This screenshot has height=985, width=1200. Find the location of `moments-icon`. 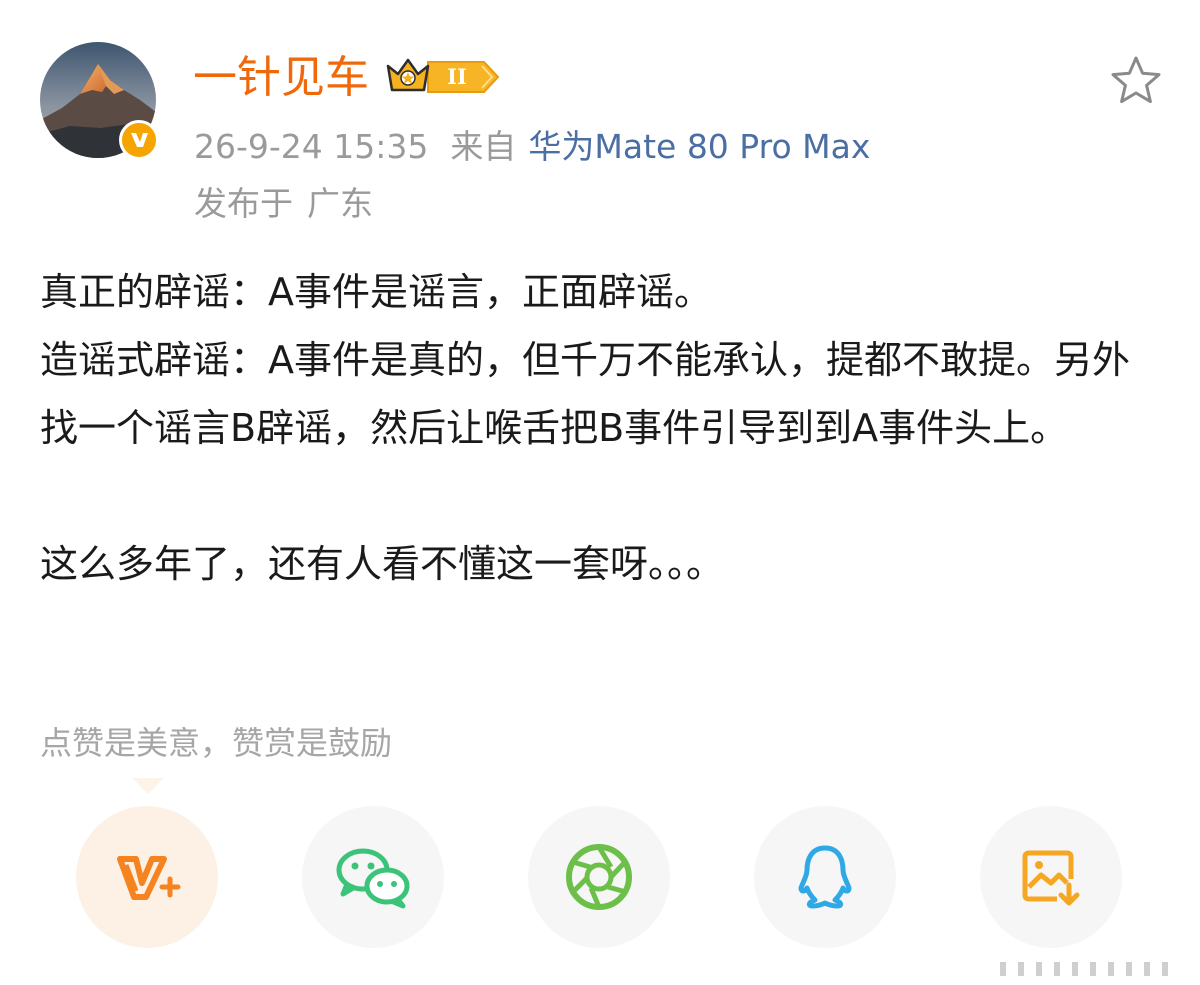

moments-icon is located at coordinates (599, 877).